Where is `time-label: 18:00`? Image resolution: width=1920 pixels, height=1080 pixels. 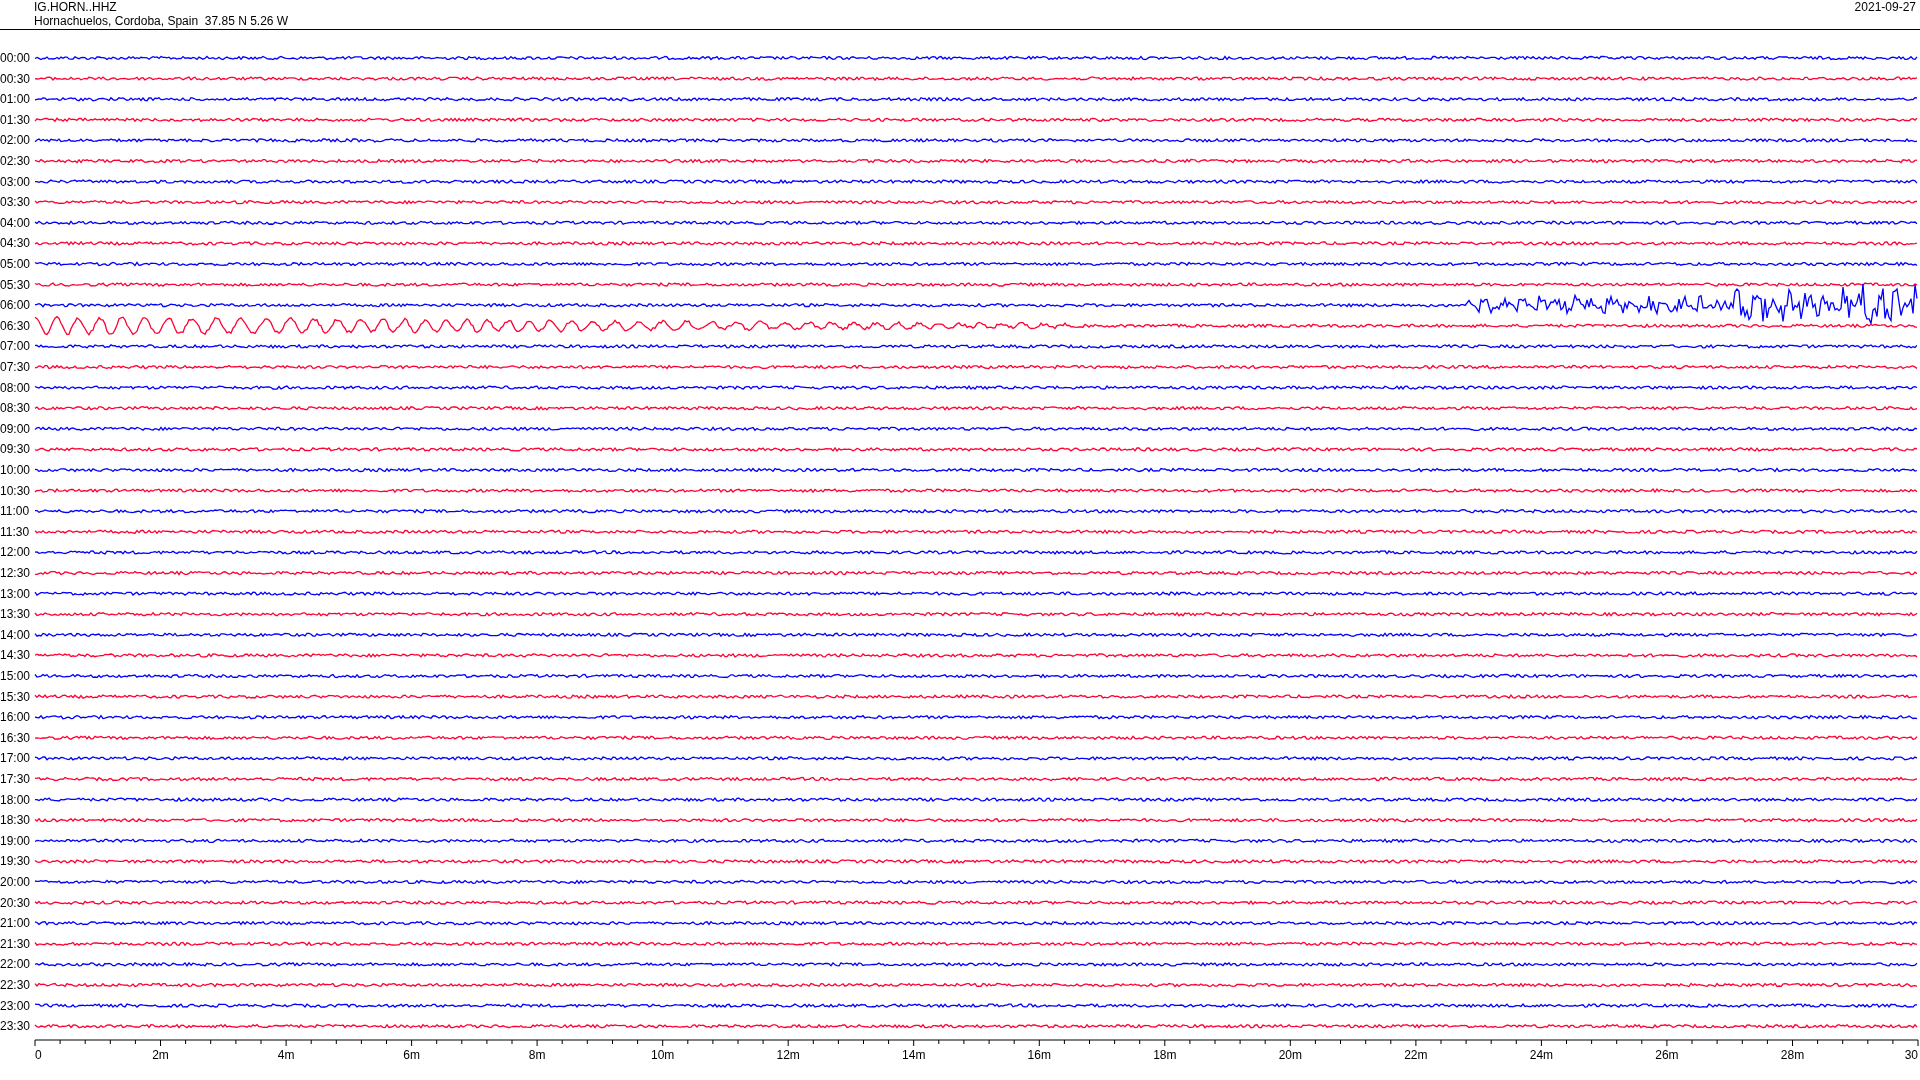
time-label: 18:00 is located at coordinates (15, 799).